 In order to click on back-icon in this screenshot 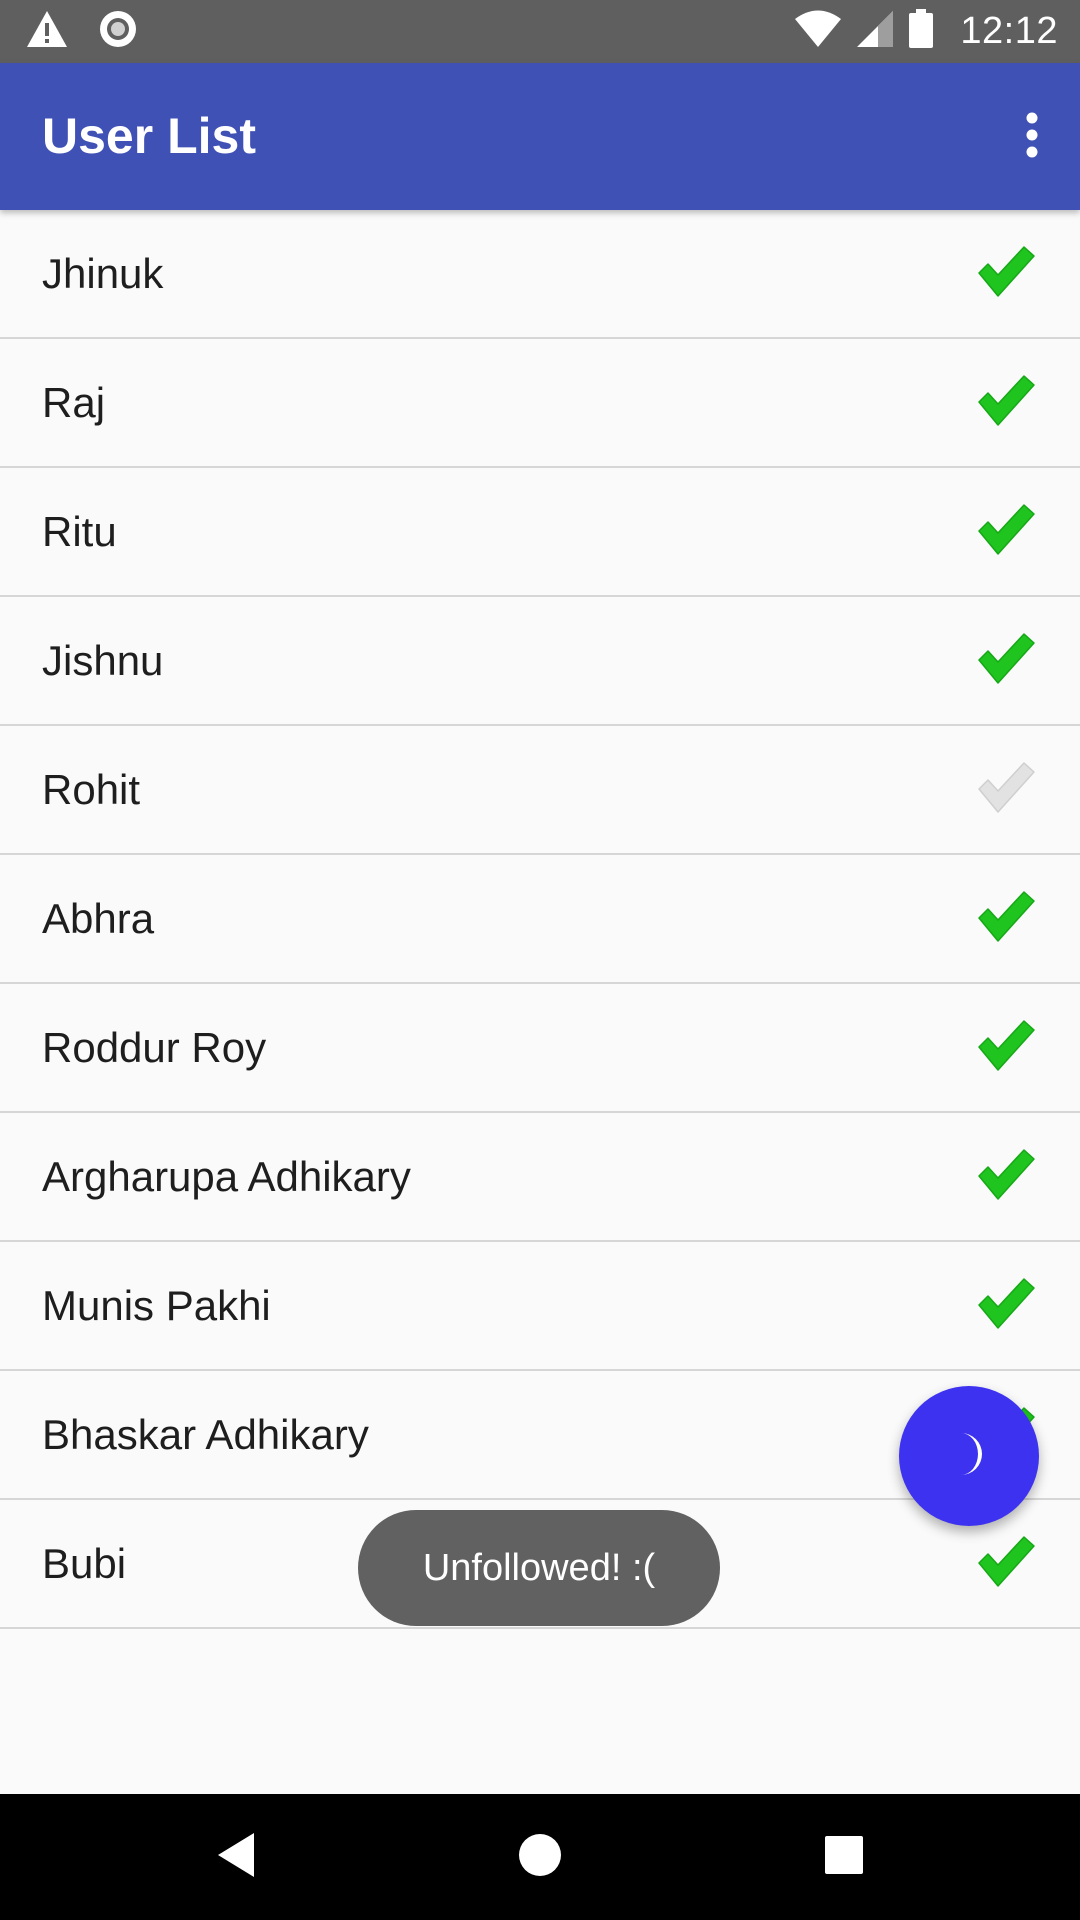, I will do `click(236, 1857)`.